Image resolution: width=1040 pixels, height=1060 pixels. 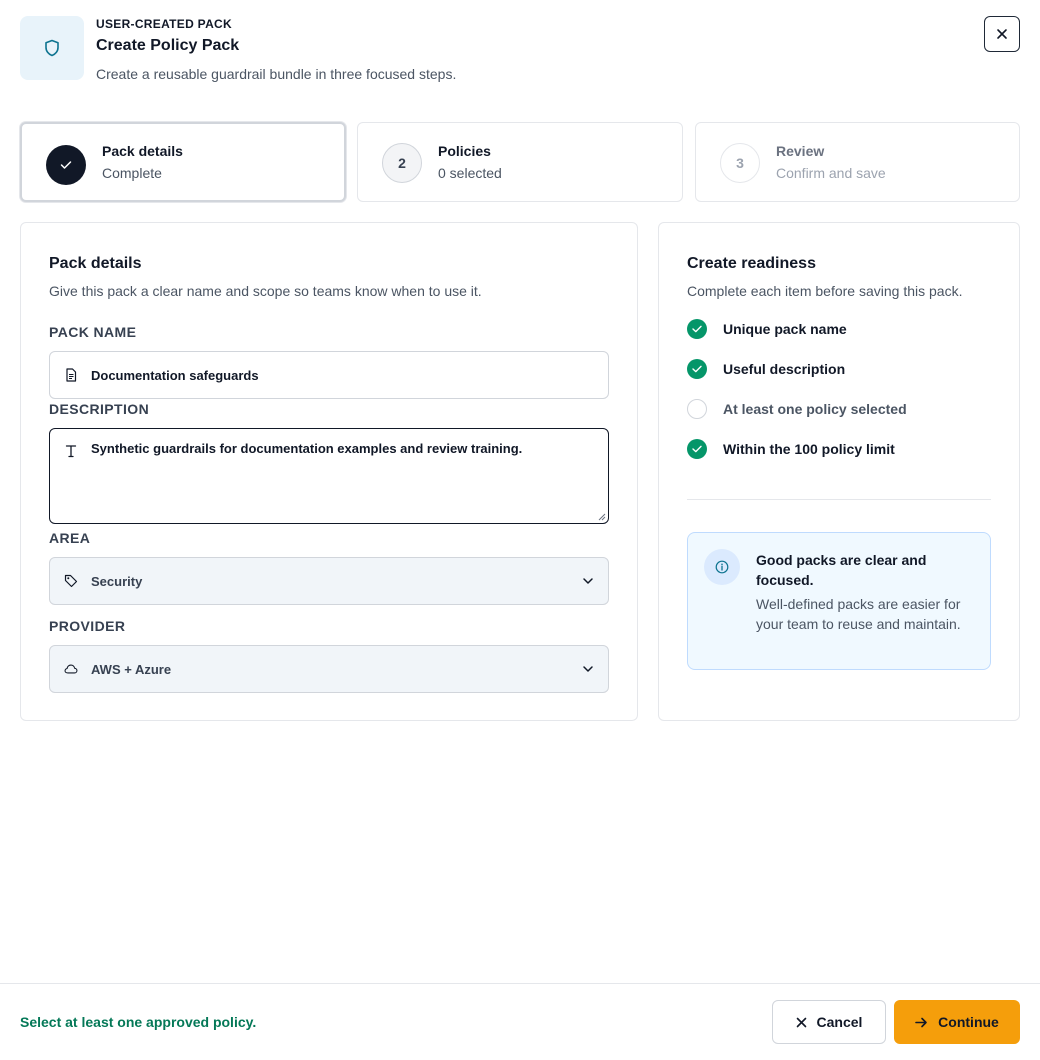 I want to click on provider-value: AWS + Azure, so click(x=131, y=669).